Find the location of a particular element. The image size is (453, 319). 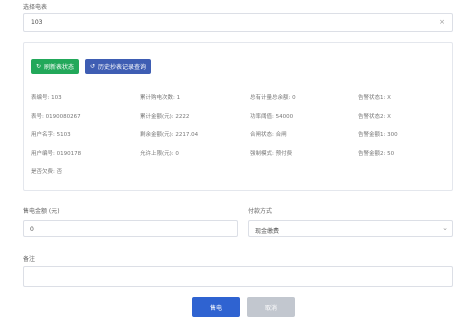

info-alarm-amount-2: 告警金额2: 50 is located at coordinates (376, 154).